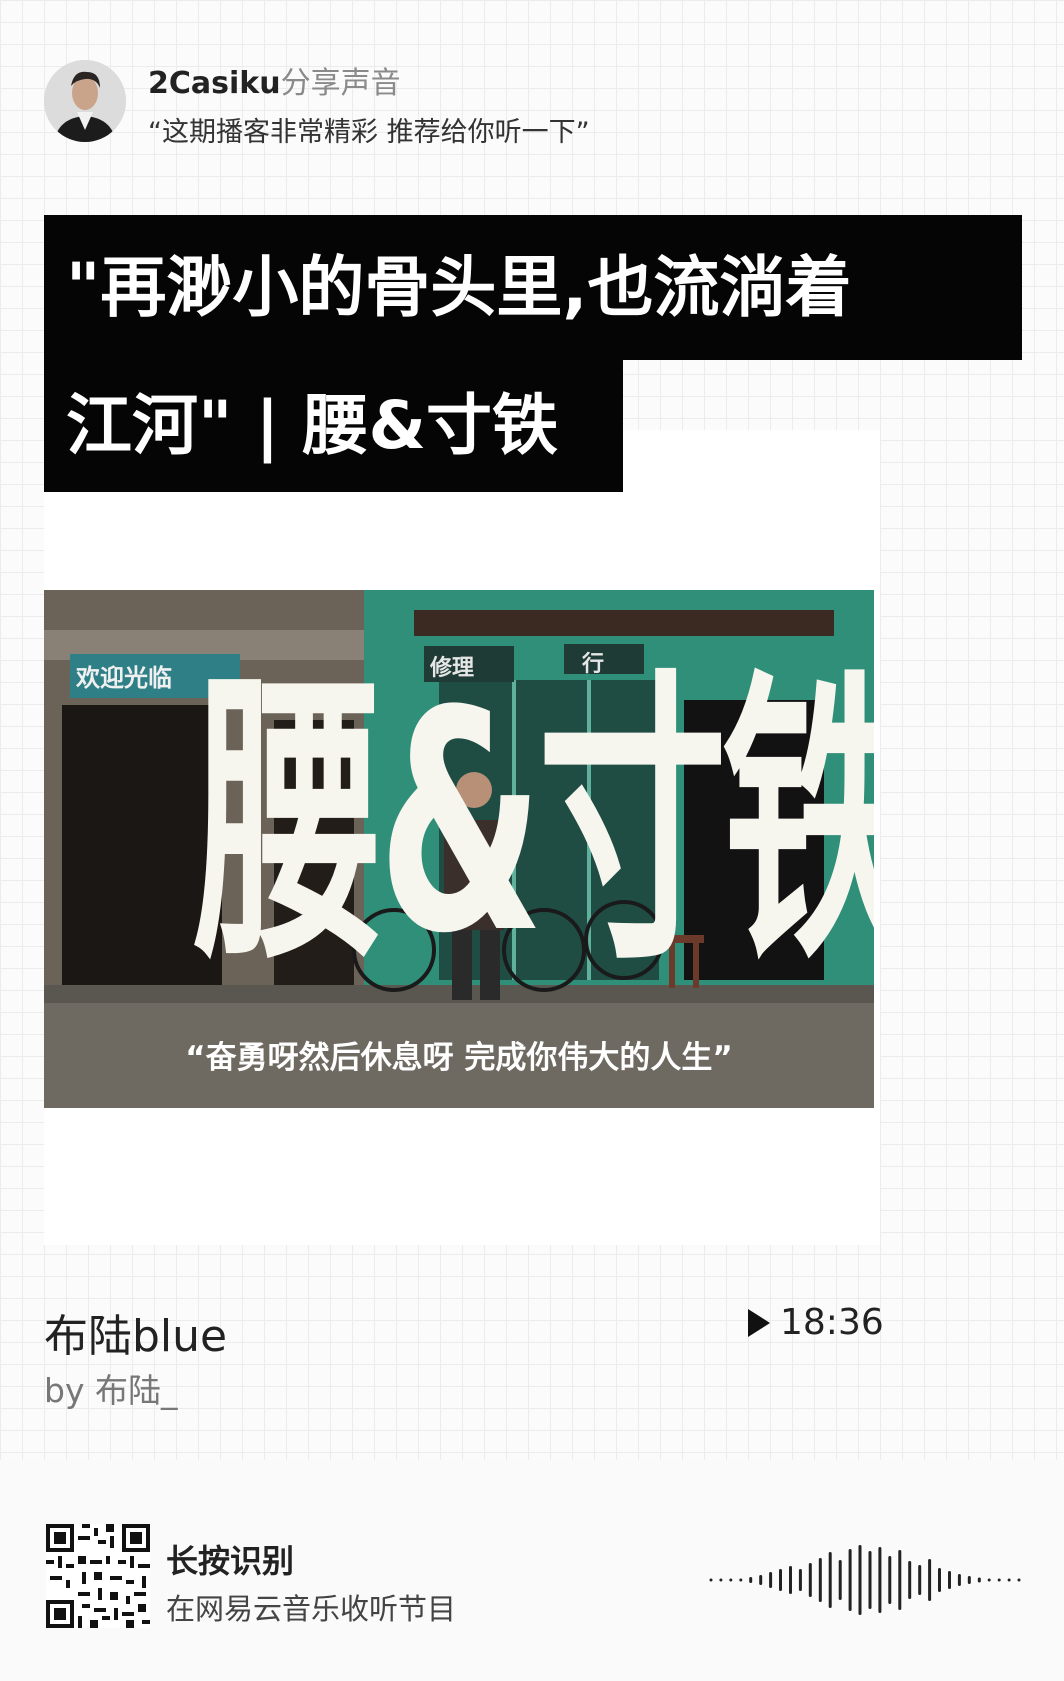 The width and height of the screenshot is (1064, 1681). I want to click on qr-code-icon, so click(98, 1576).